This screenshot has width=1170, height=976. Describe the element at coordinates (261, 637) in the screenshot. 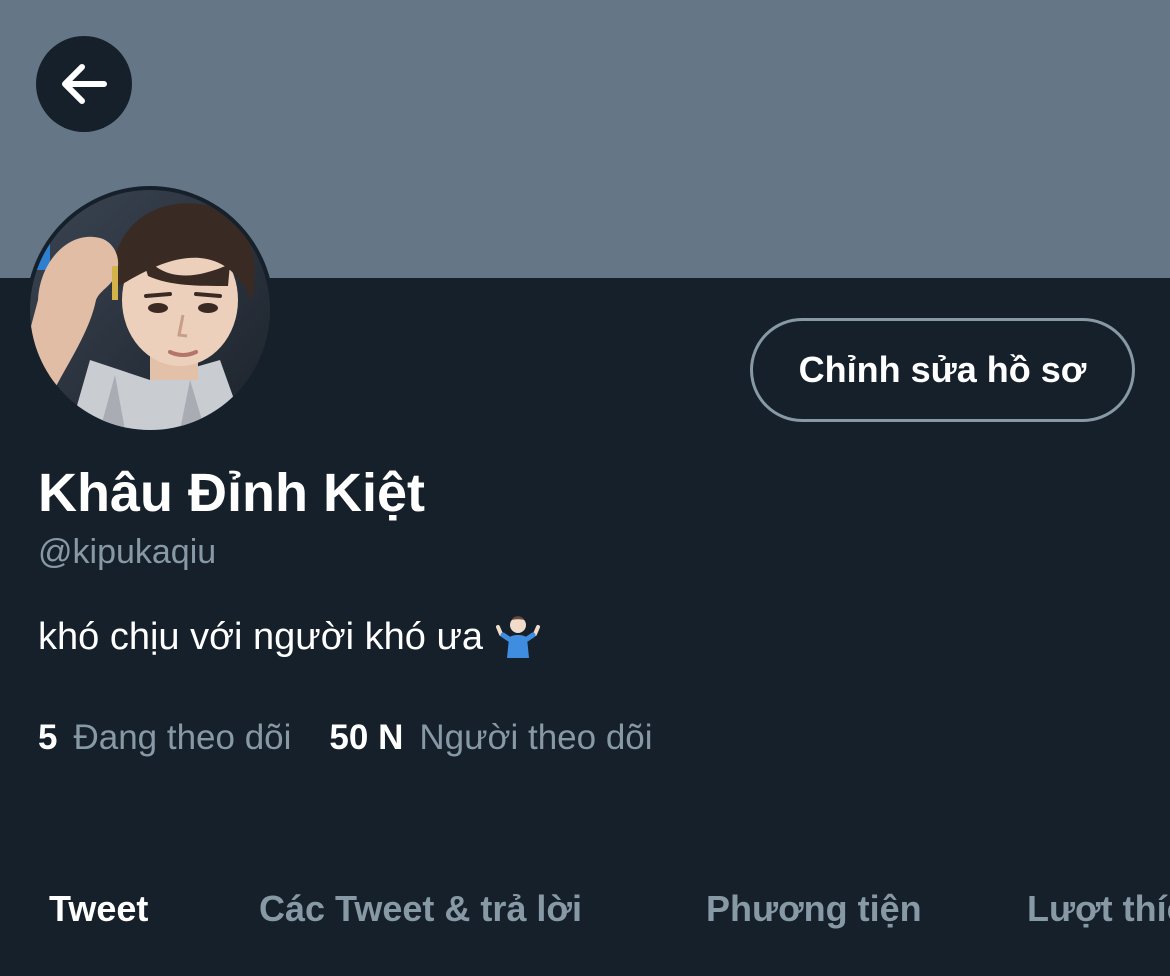

I see `bio-text: khó chịu với người khó ưa` at that location.